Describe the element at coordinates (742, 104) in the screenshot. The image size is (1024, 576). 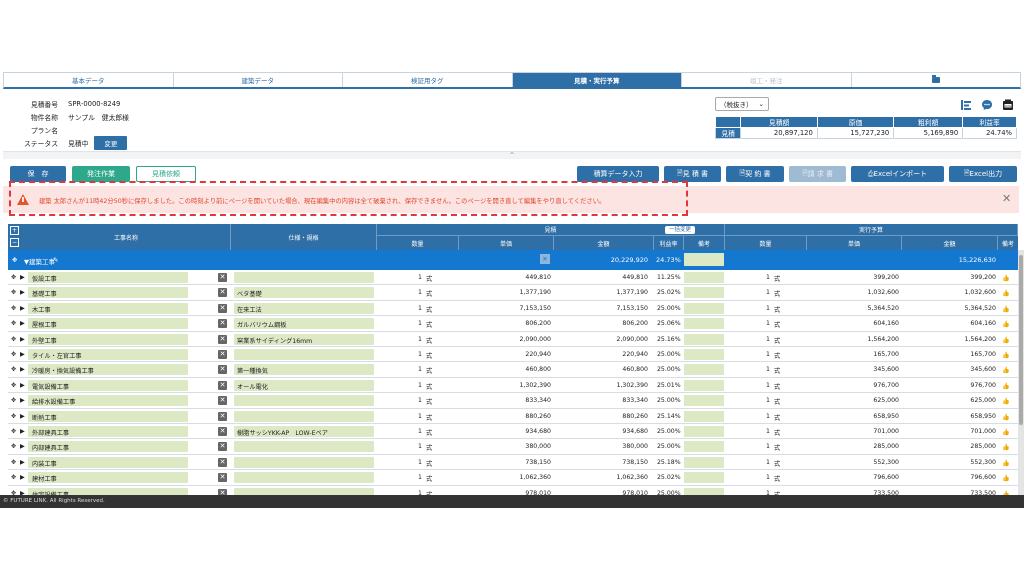
I see `tax-select: （税抜き） ⌄` at that location.